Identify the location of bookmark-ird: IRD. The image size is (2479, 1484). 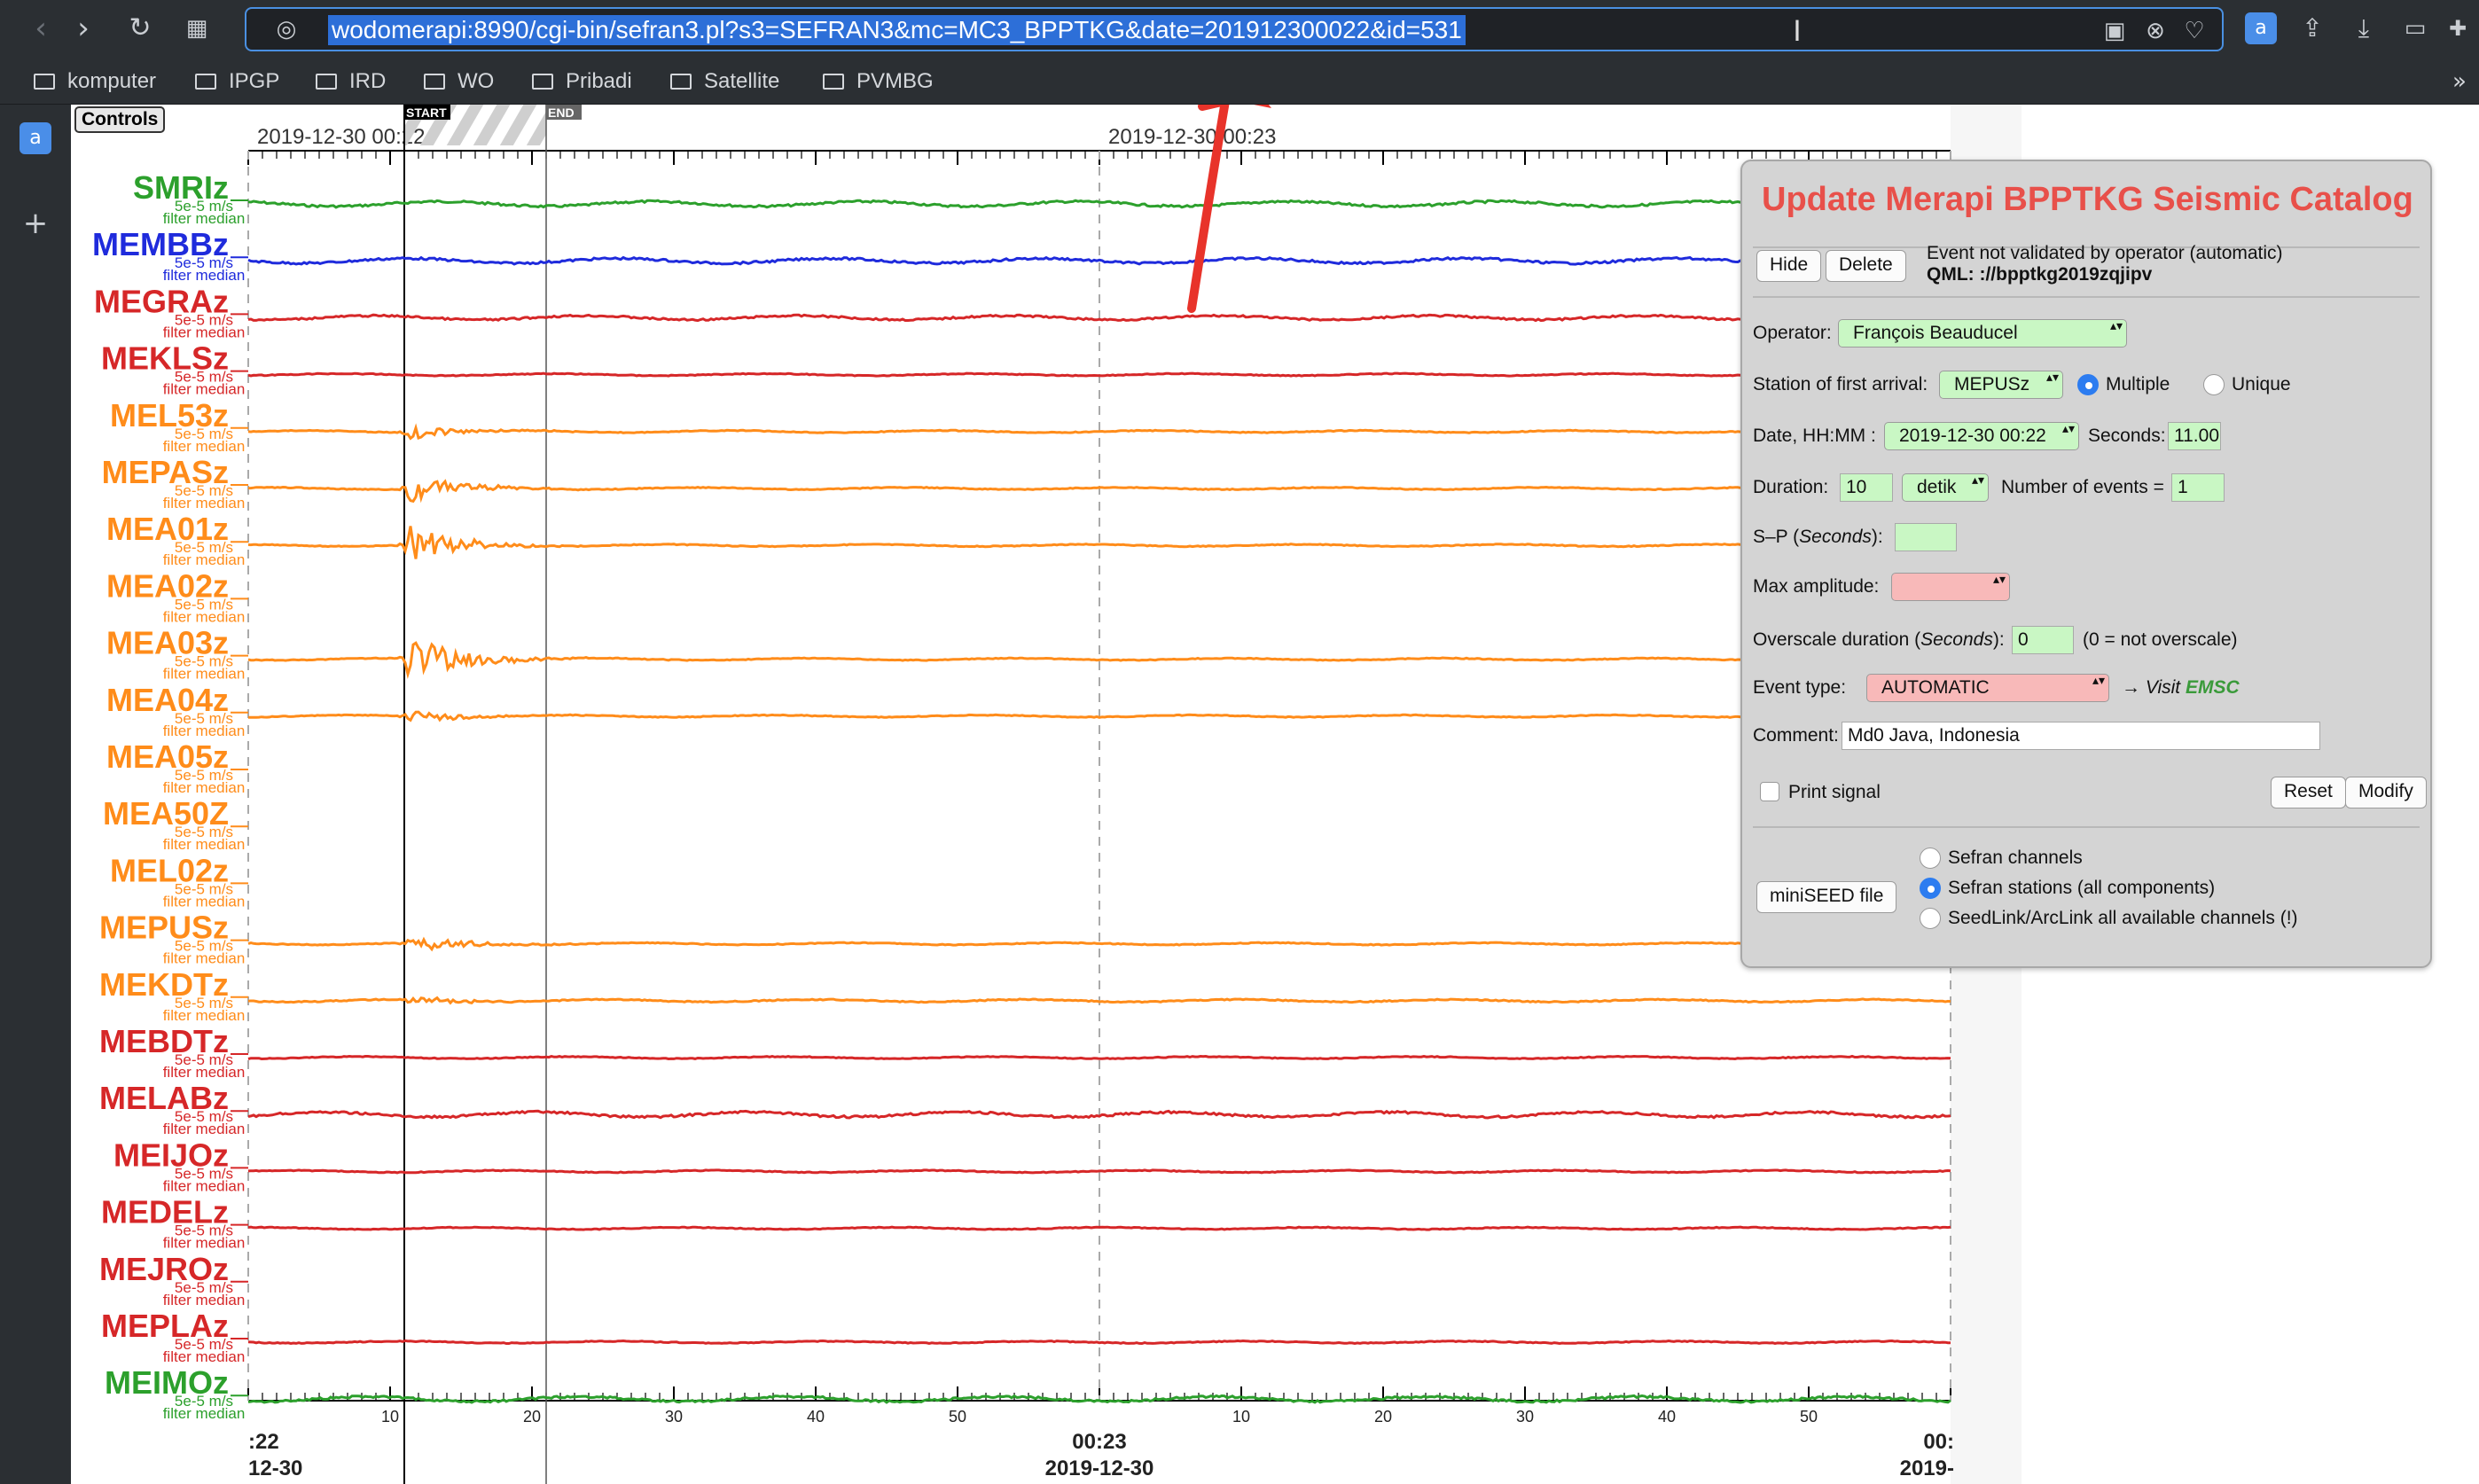
(351, 81).